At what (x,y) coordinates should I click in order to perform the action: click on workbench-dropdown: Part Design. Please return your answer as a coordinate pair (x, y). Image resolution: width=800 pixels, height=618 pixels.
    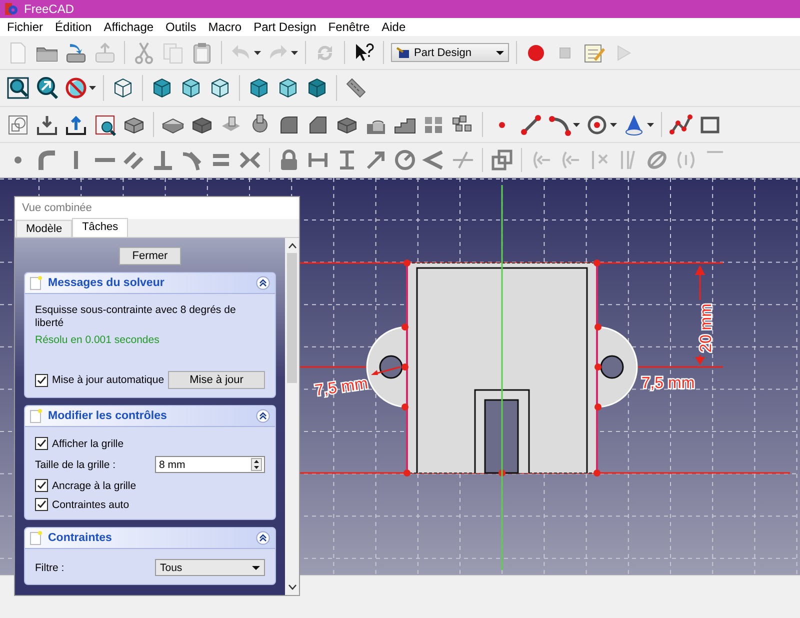
    Looking at the image, I should click on (450, 52).